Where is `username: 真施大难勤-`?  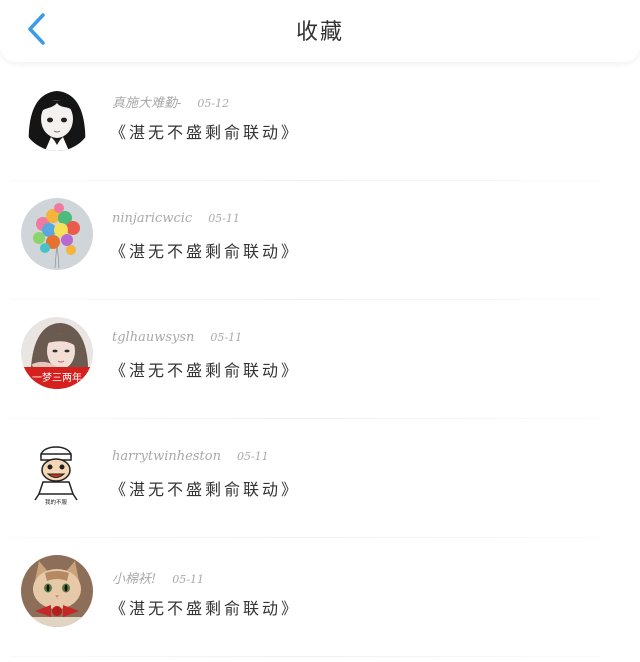
username: 真施大难勤- is located at coordinates (146, 103).